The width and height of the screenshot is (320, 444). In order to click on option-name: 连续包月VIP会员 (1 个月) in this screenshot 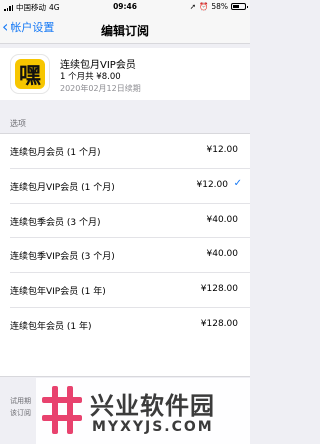, I will do `click(62, 187)`.